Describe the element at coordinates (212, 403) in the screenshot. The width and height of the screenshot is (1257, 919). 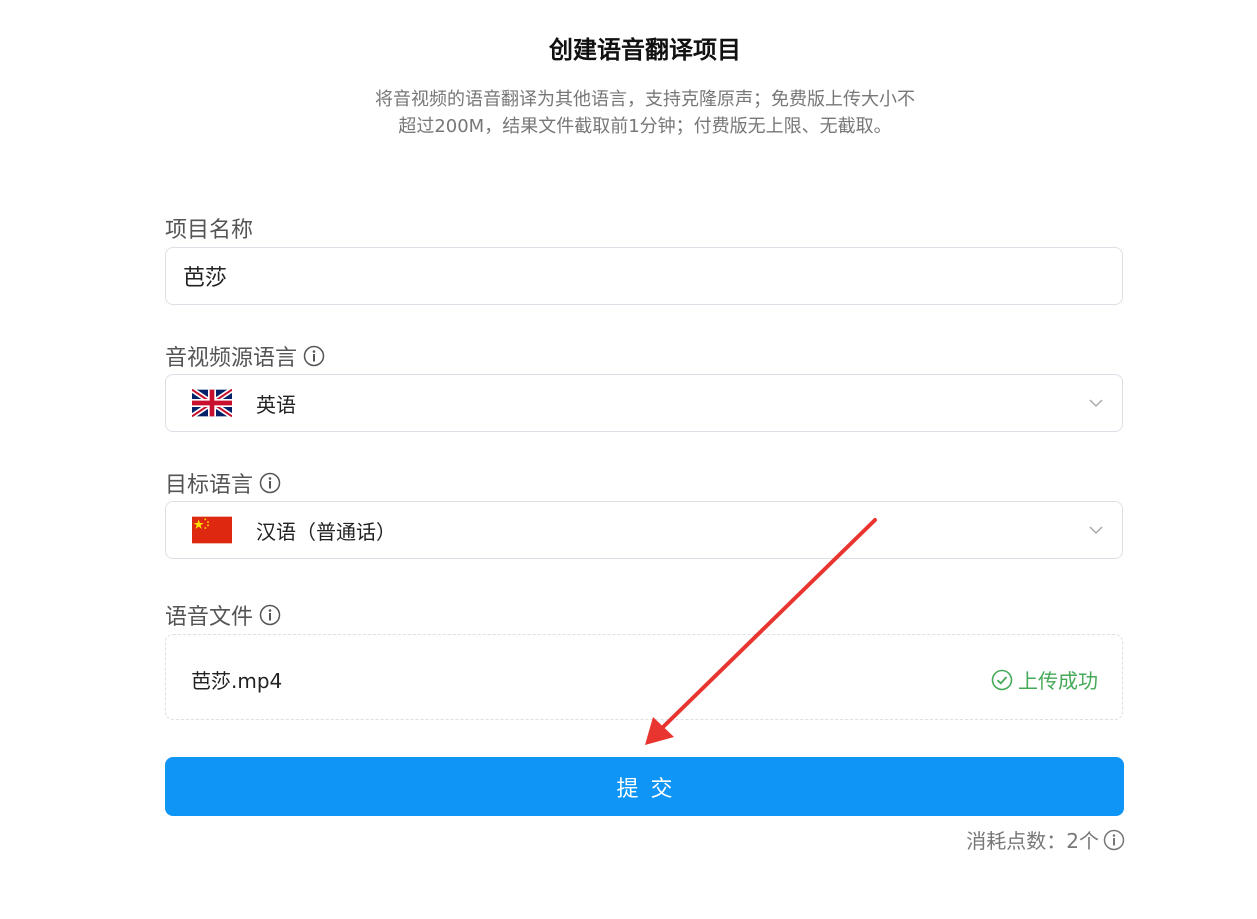
I see `uk-flag-icon` at that location.